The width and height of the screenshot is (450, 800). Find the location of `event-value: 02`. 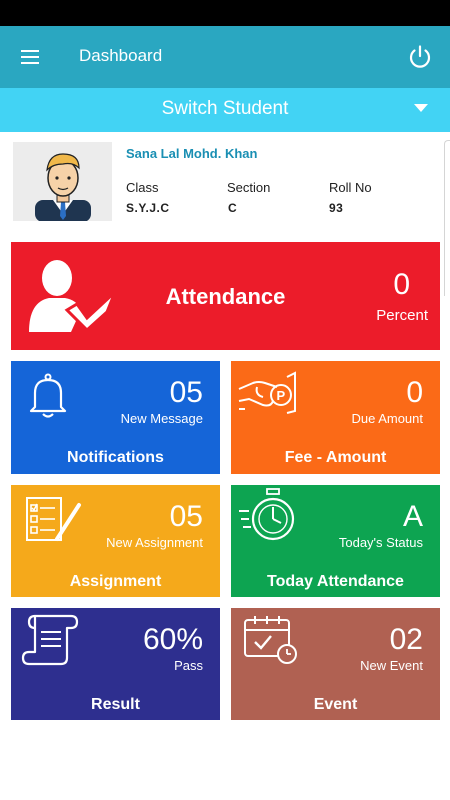

event-value: 02 is located at coordinates (406, 639).